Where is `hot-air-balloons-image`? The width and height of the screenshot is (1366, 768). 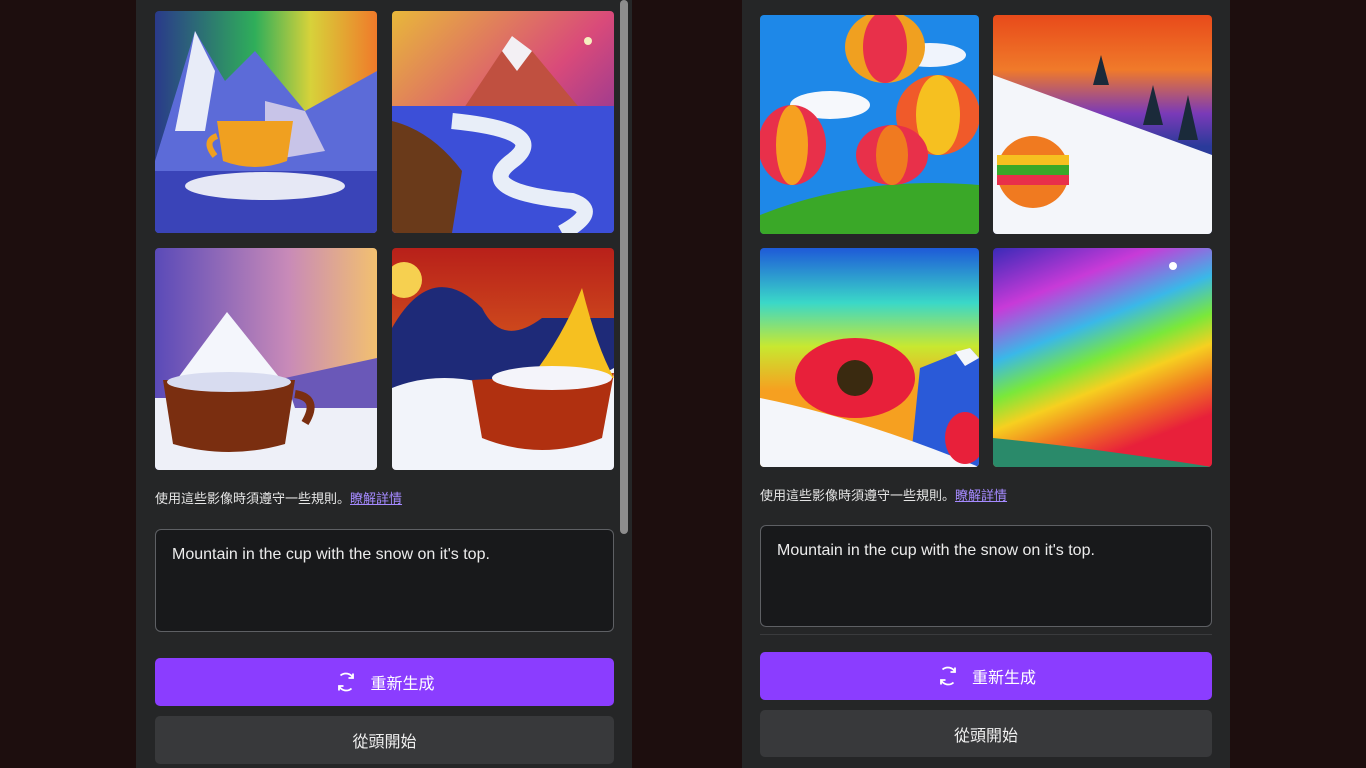 hot-air-balloons-image is located at coordinates (869, 124).